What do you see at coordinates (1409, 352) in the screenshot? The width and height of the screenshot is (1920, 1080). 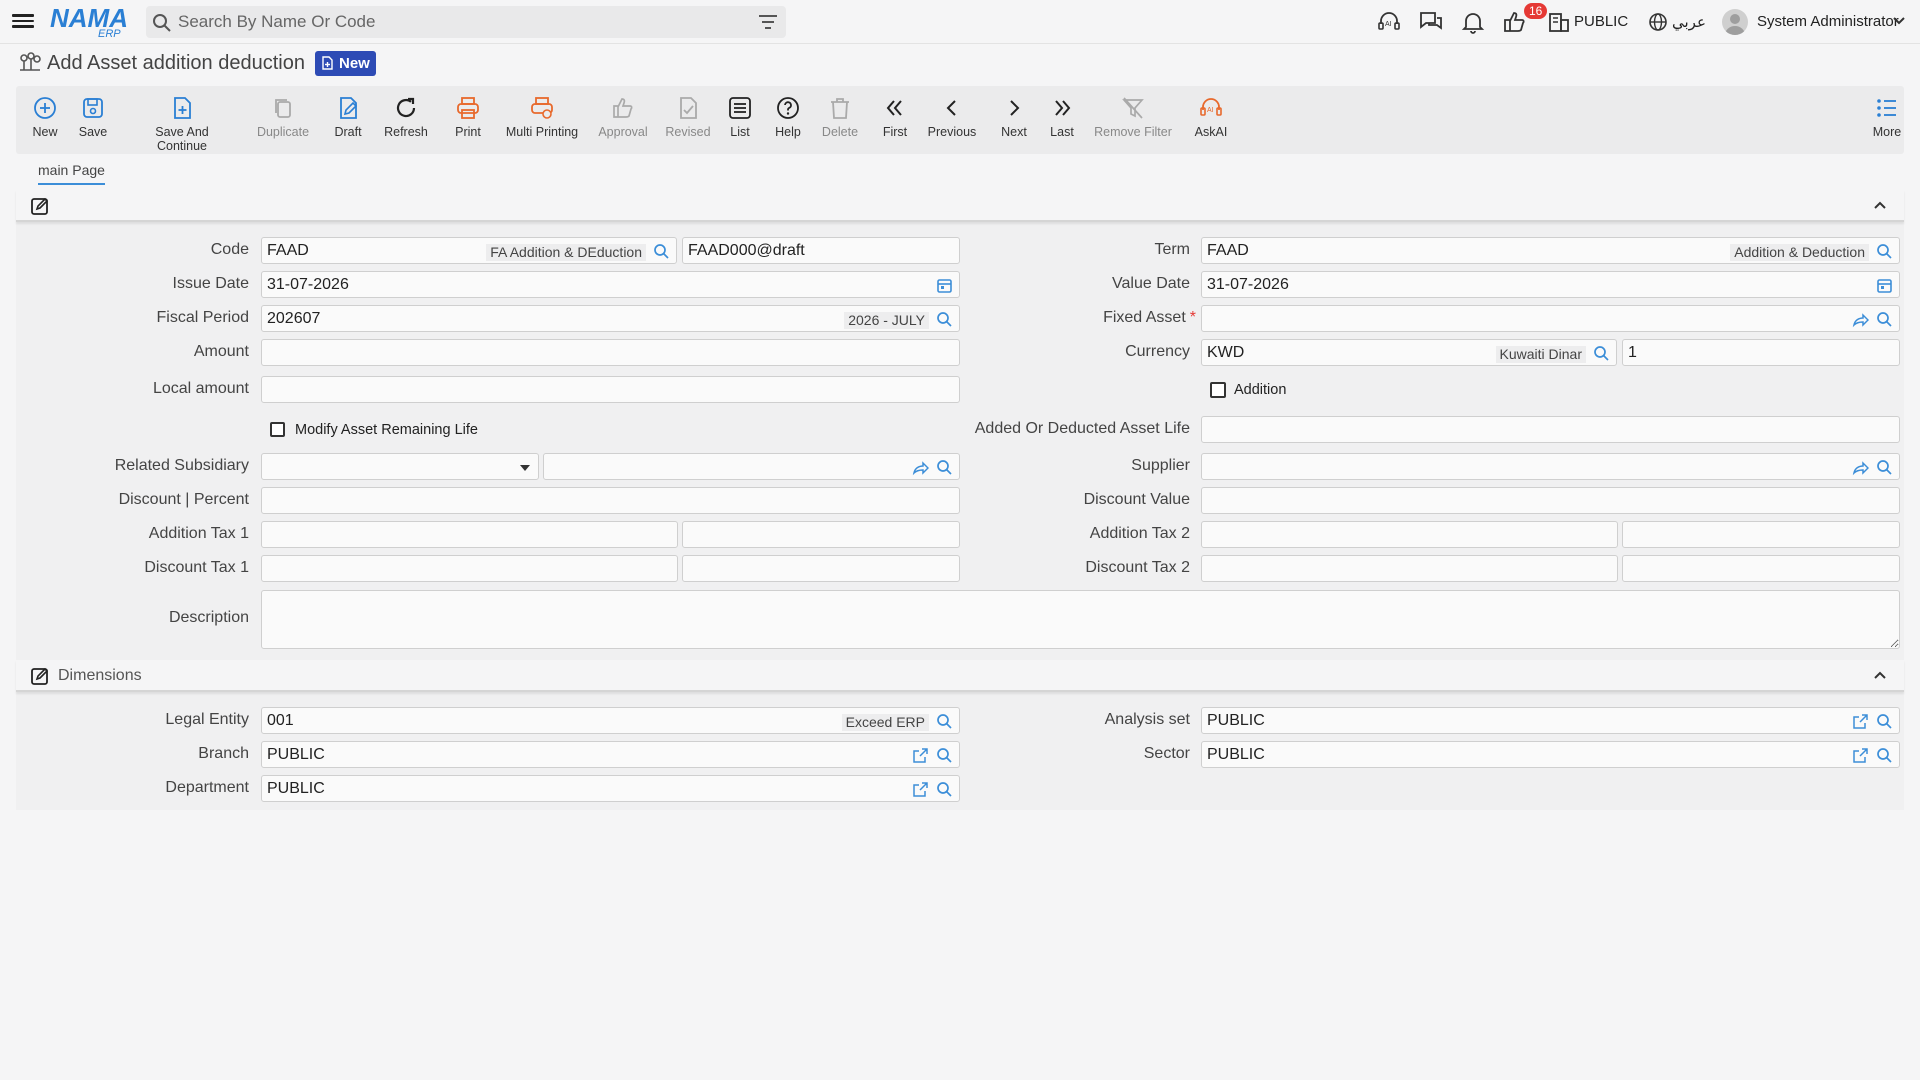 I see `currency-field: KWD Kuwaiti Dinar` at bounding box center [1409, 352].